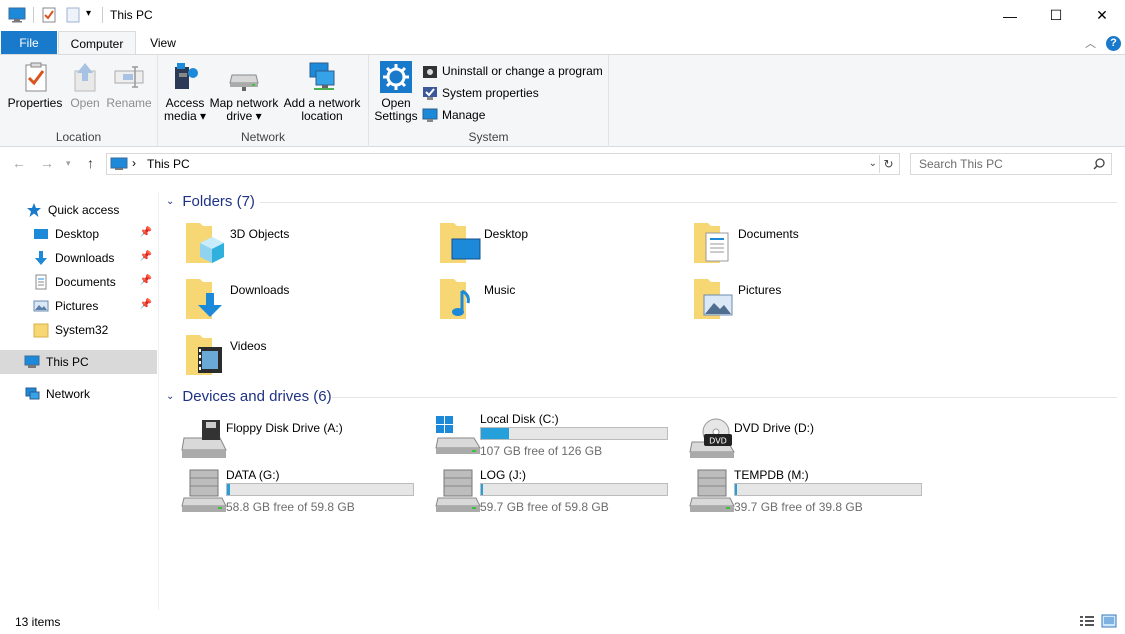 The image size is (1125, 634). I want to click on details-view-icon, so click(1087, 621).